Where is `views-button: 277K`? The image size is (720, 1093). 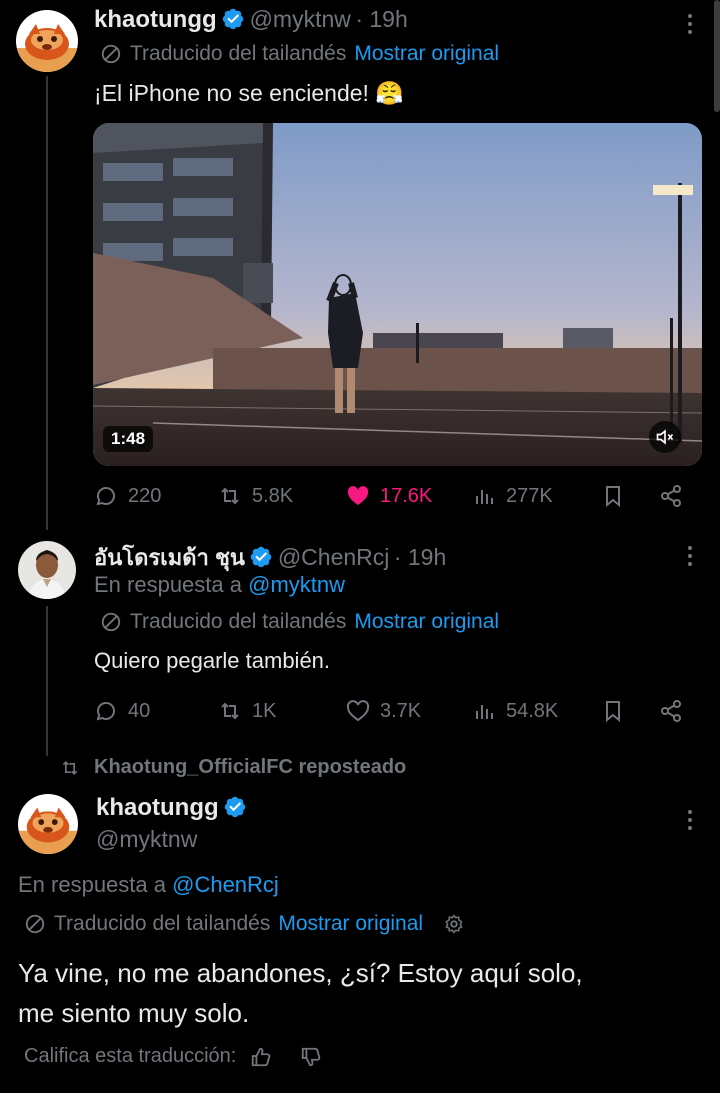 views-button: 277K is located at coordinates (512, 496).